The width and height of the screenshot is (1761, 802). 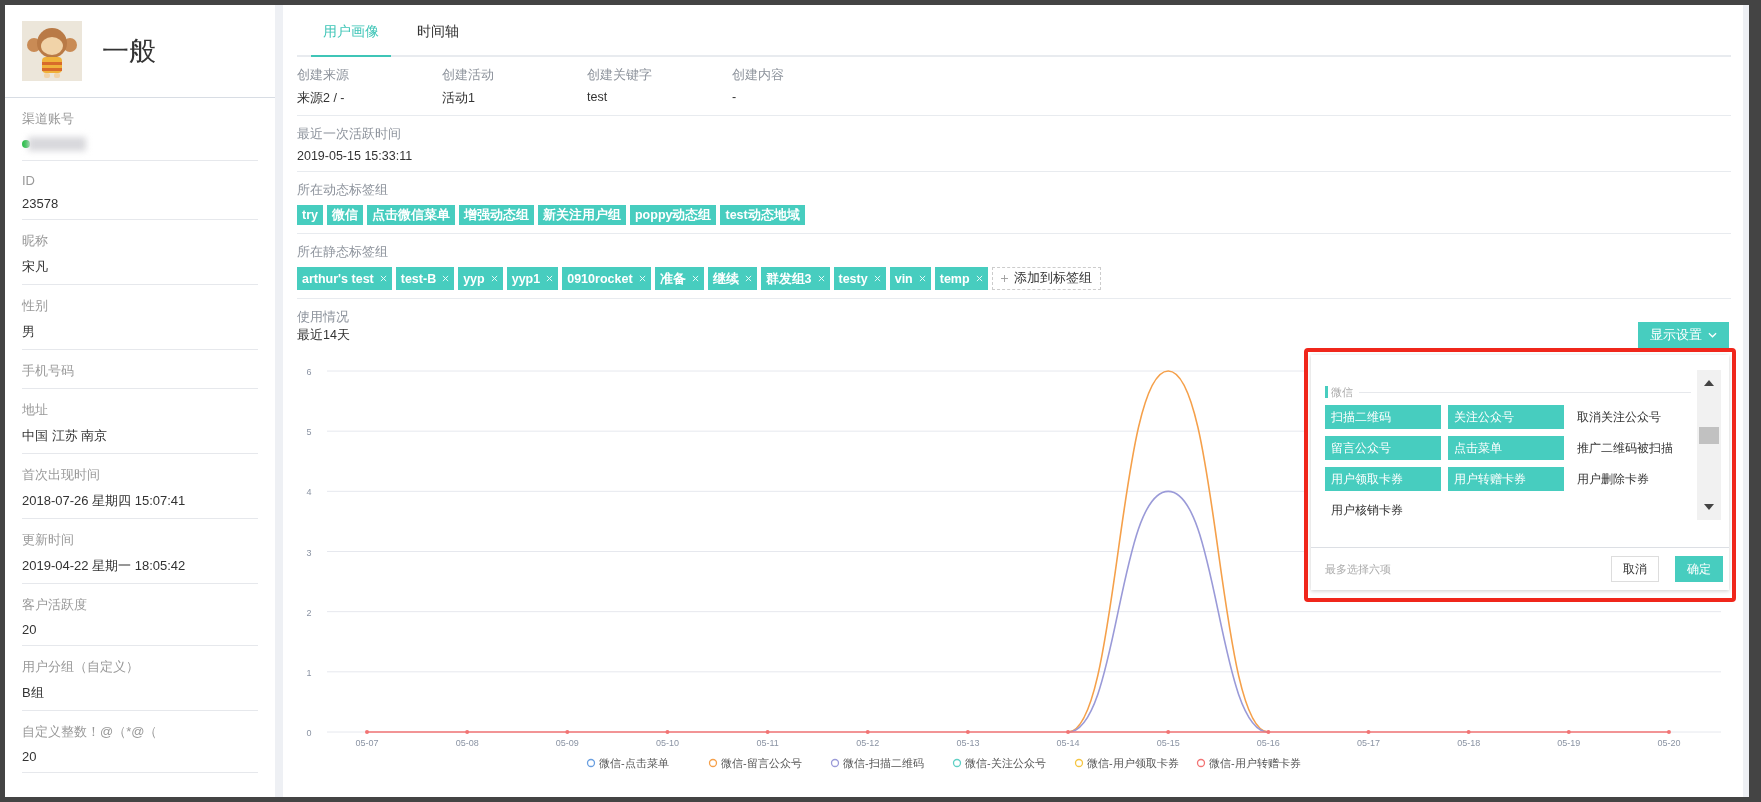 What do you see at coordinates (349, 134) in the screenshot?
I see `field-label: 最近一次活跃时间` at bounding box center [349, 134].